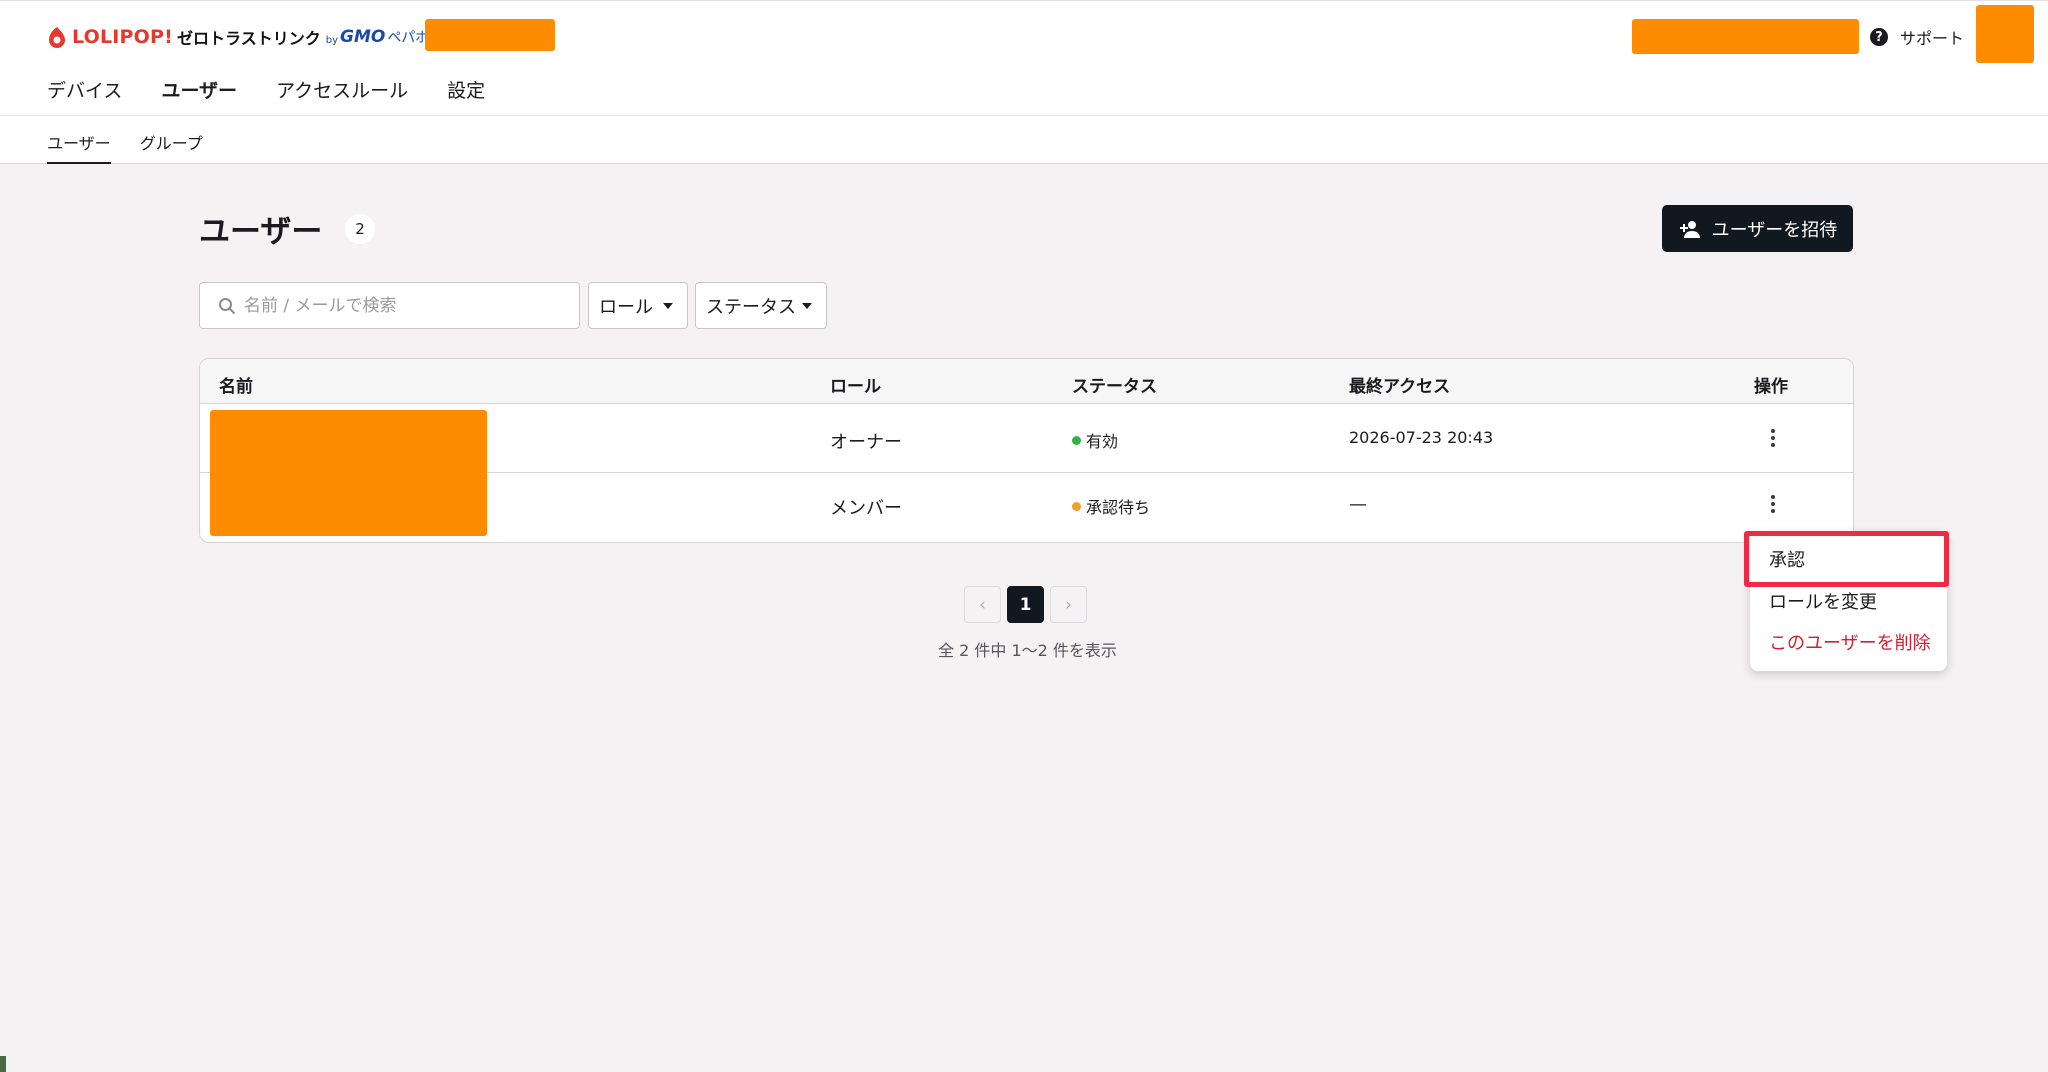 The width and height of the screenshot is (2048, 1072). What do you see at coordinates (1024, 115) in the screenshot?
I see `nav-divider` at bounding box center [1024, 115].